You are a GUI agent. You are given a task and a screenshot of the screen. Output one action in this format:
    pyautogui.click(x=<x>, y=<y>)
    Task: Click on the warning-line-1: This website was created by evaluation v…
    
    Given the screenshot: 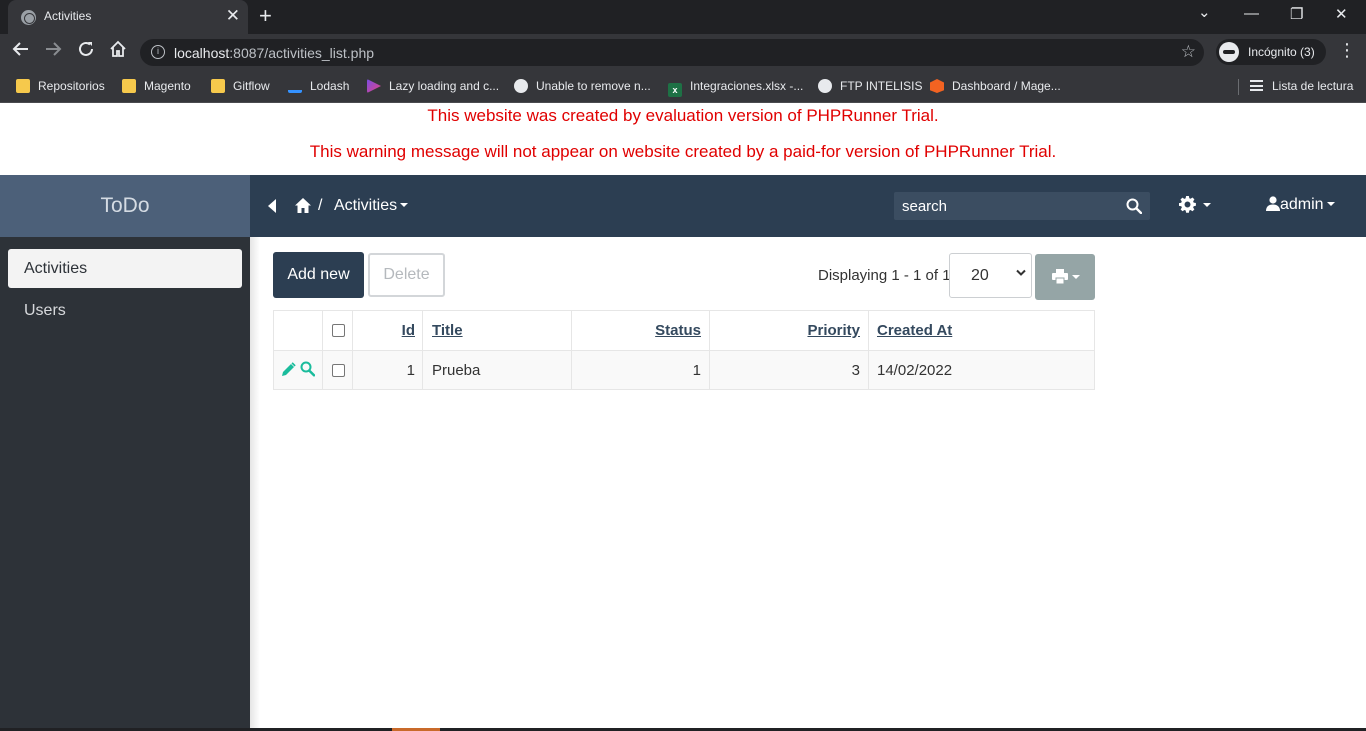 What is the action you would take?
    pyautogui.click(x=683, y=115)
    